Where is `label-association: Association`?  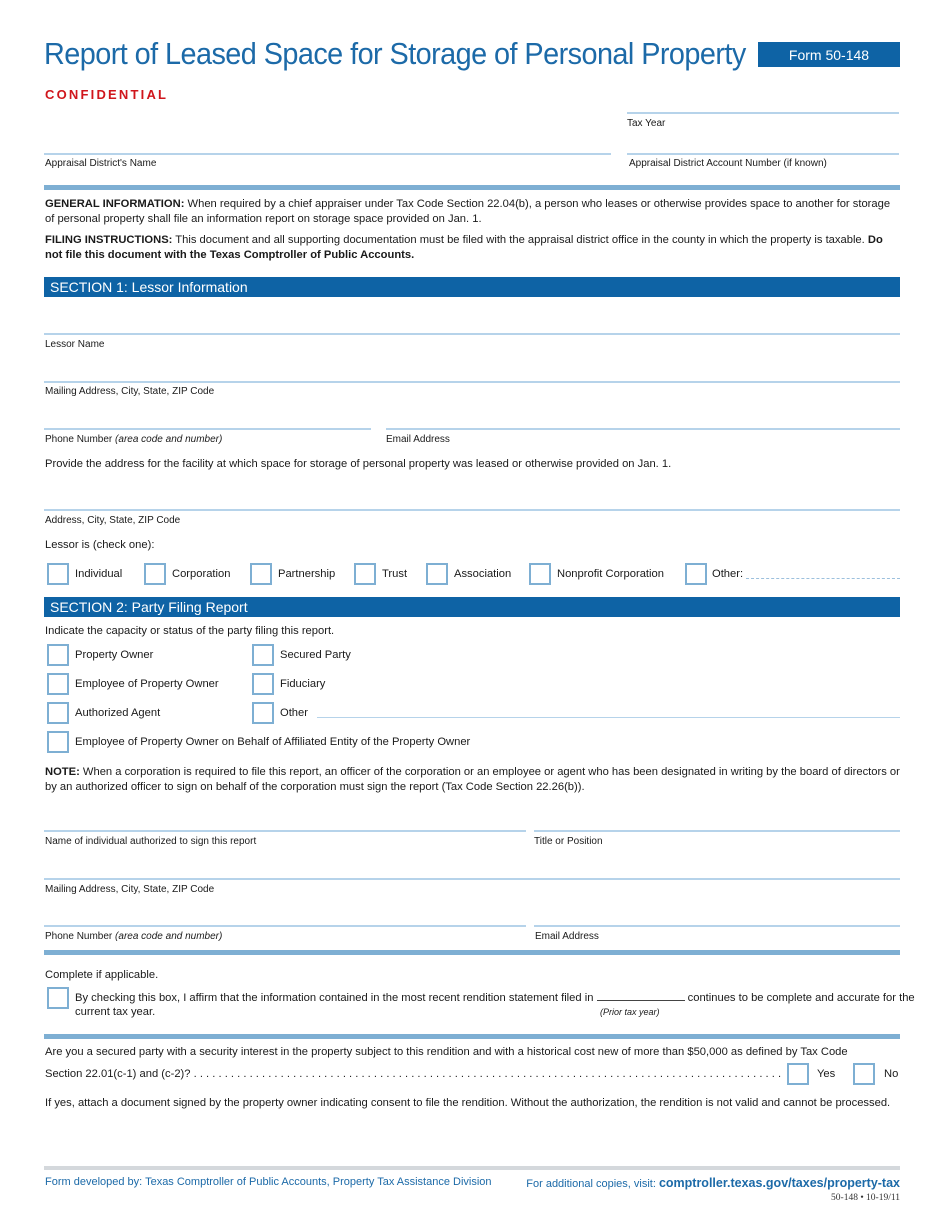
label-association: Association is located at coordinates (483, 574).